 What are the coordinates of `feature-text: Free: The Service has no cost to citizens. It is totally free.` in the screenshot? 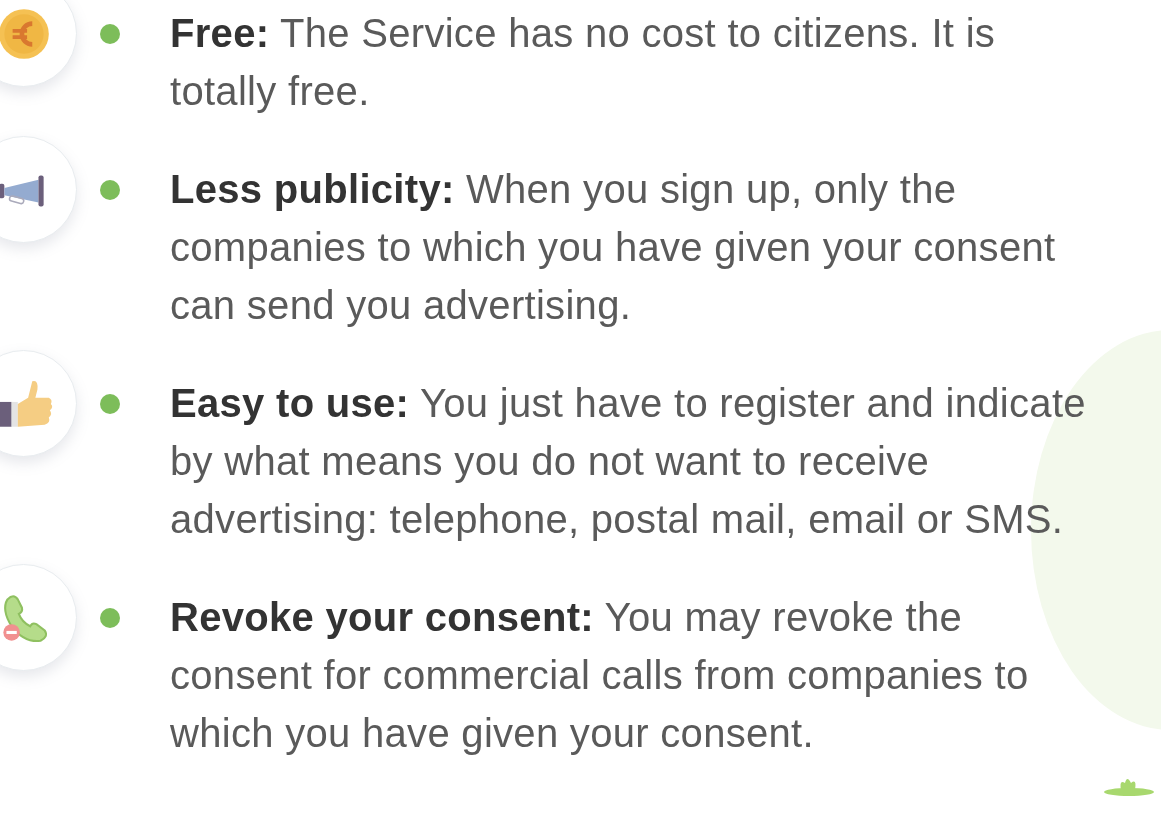 It's located at (583, 62).